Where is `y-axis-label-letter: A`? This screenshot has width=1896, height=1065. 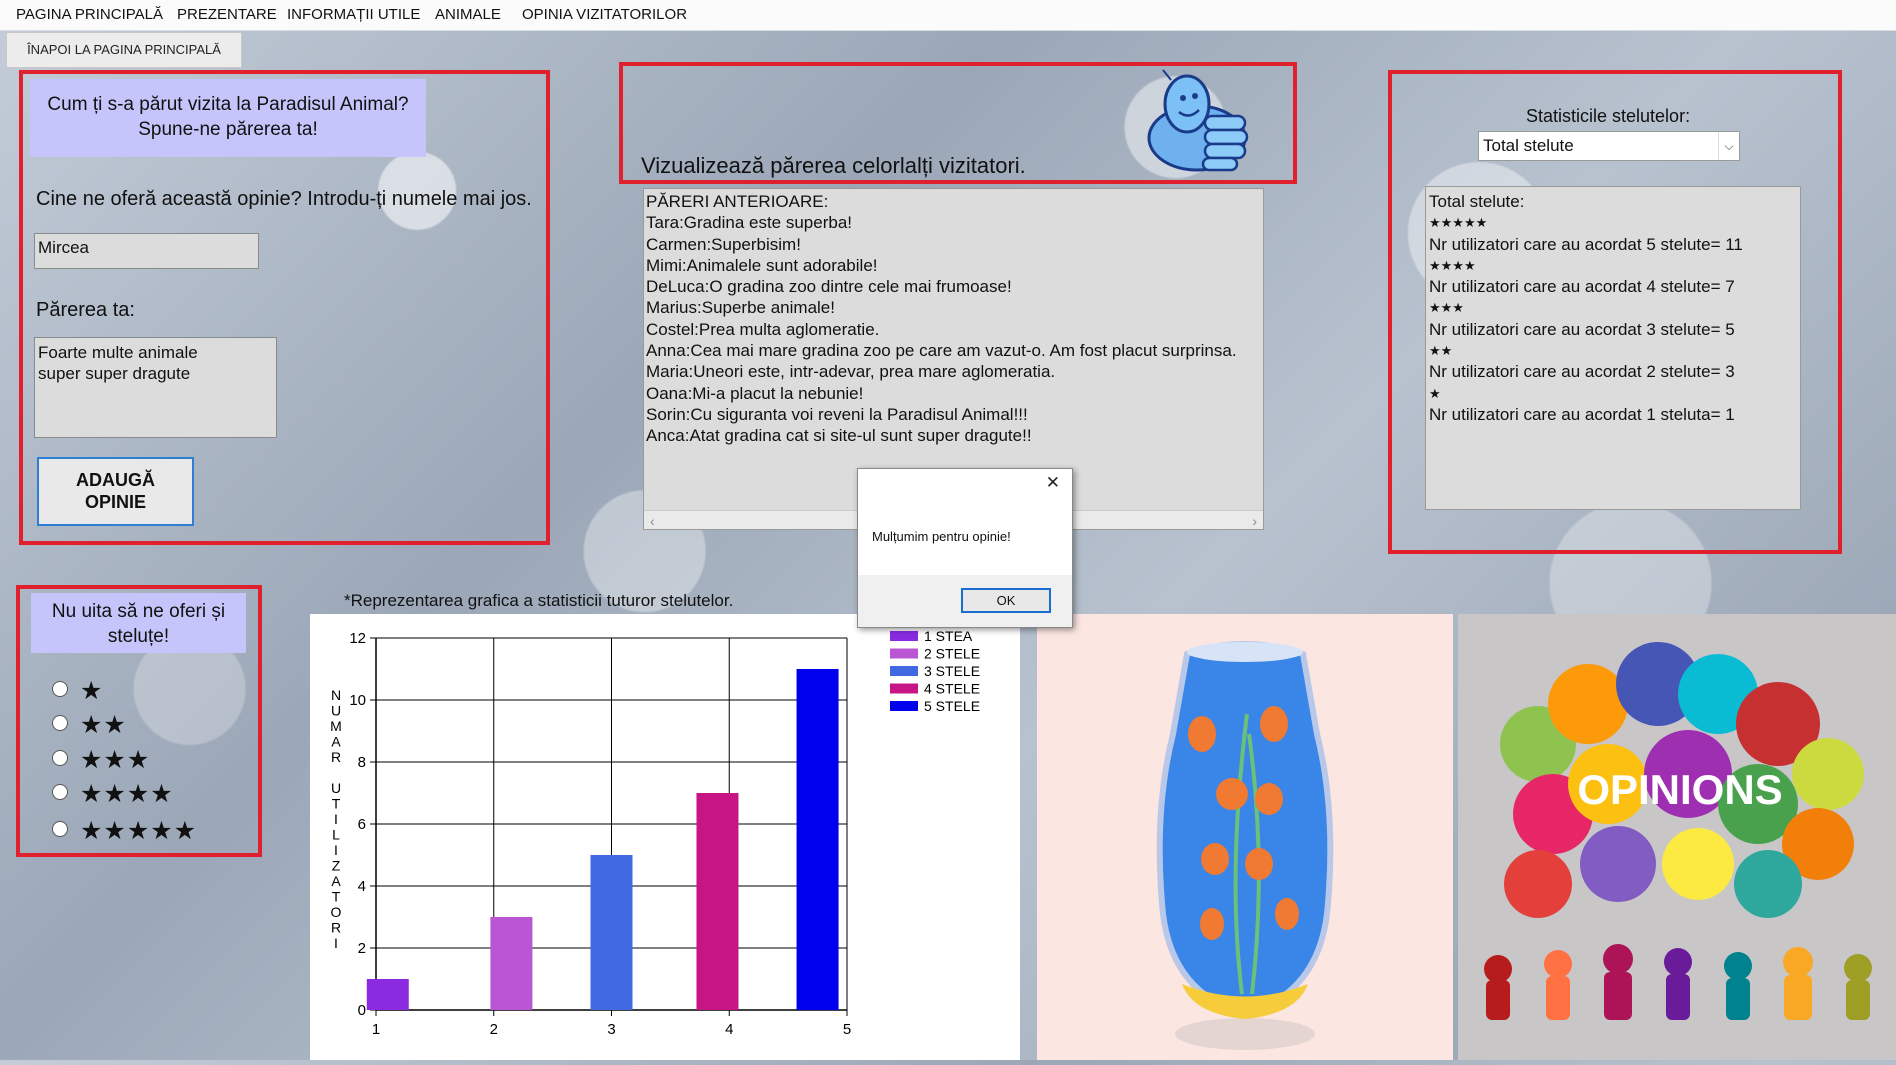
y-axis-label-letter: A is located at coordinates (336, 881).